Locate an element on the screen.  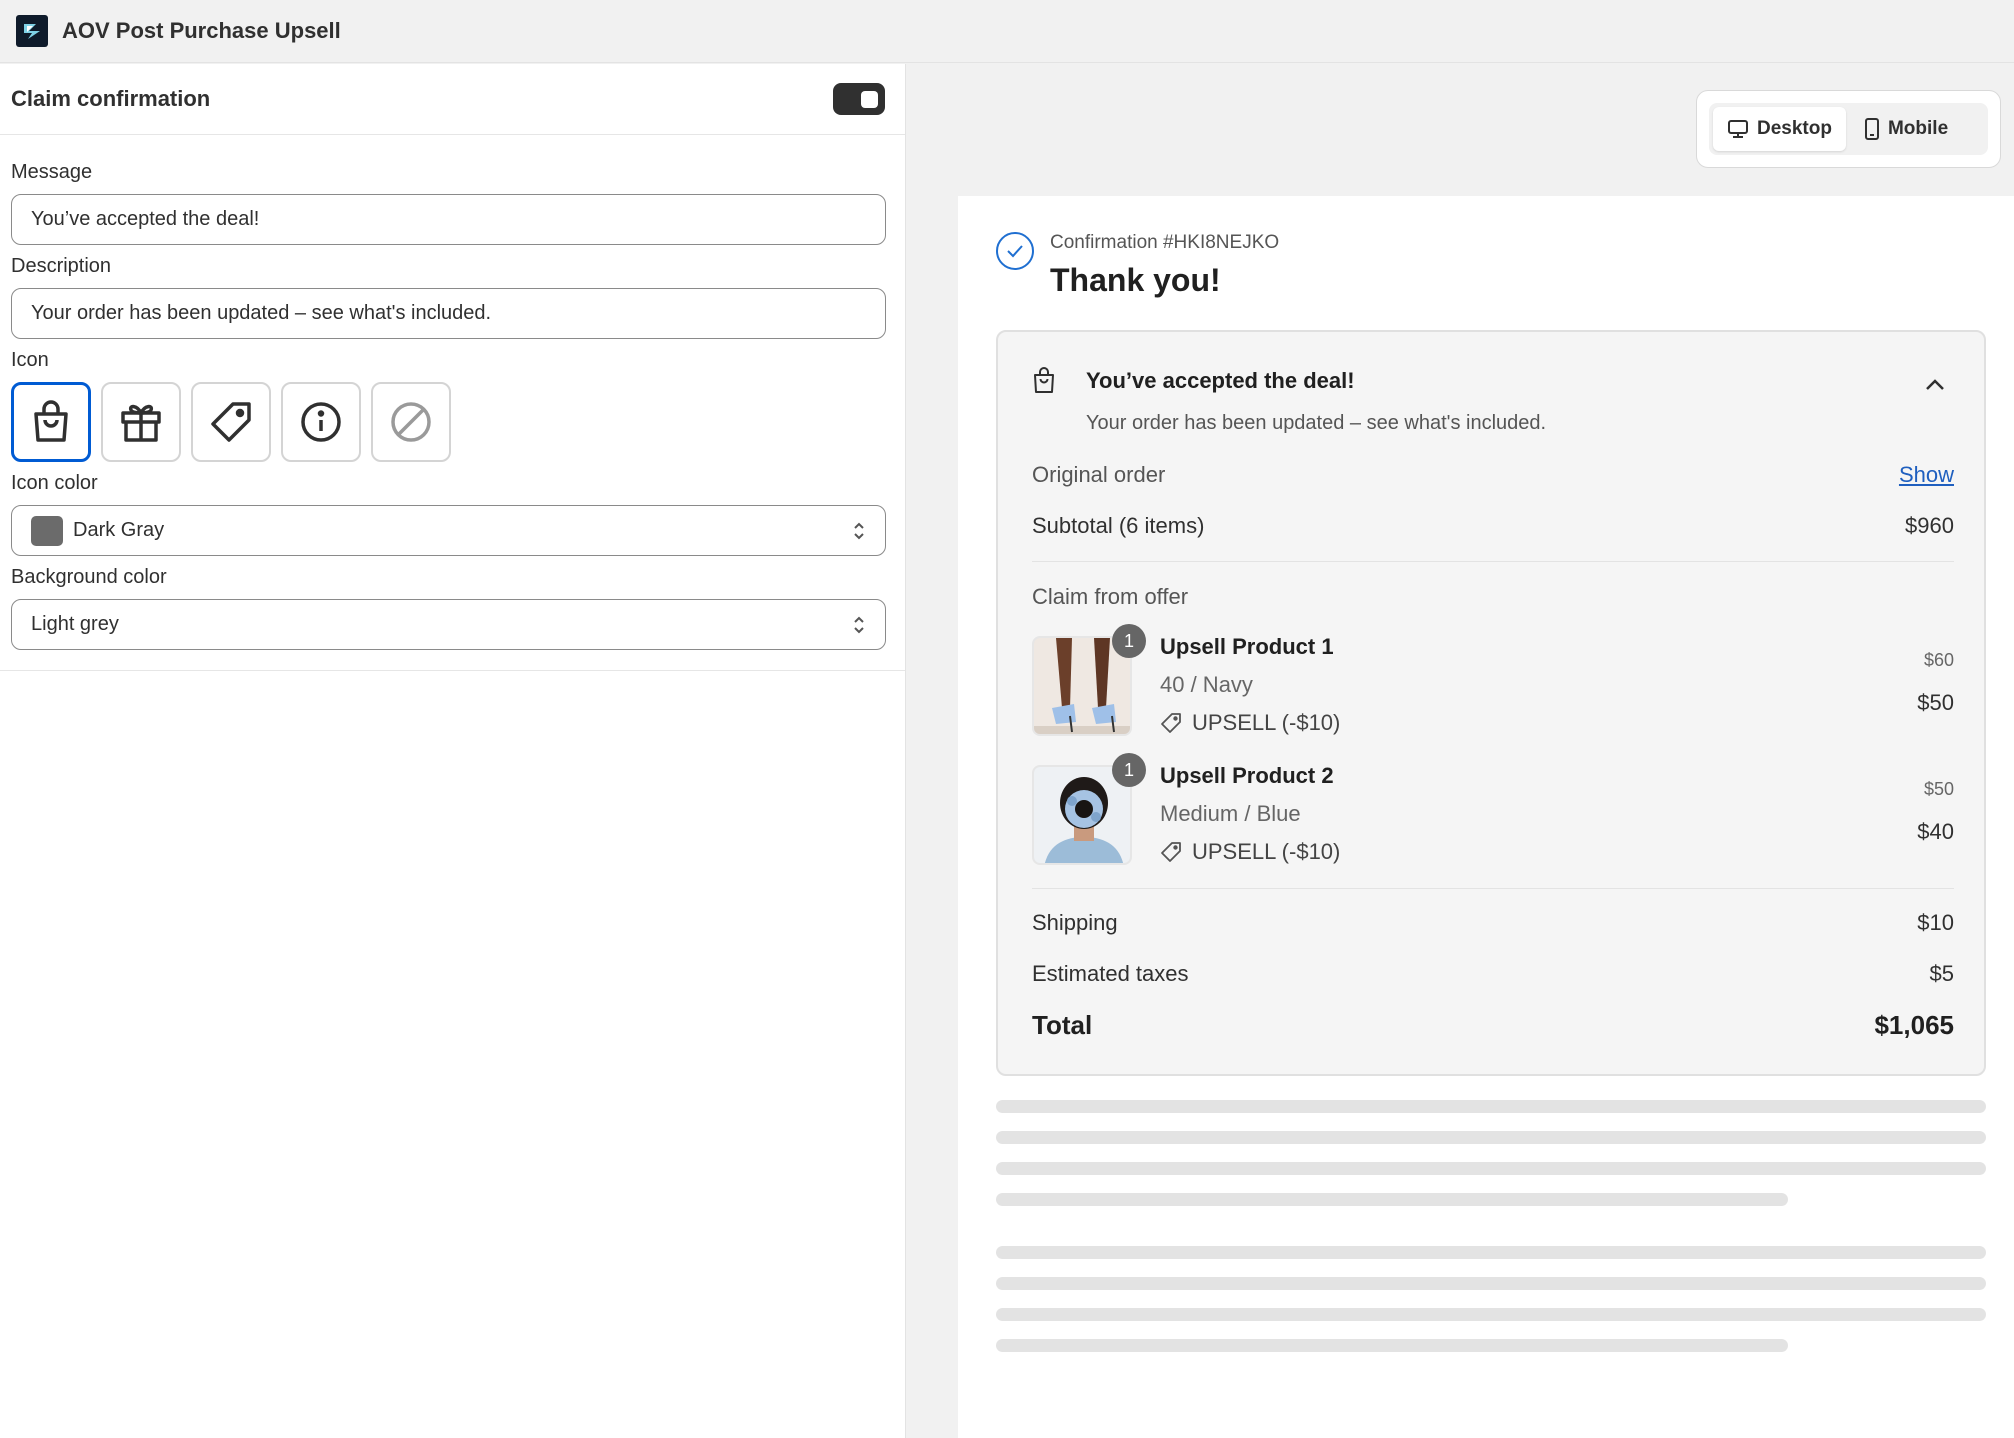
icon-color-label: Icon color is located at coordinates (54, 483).